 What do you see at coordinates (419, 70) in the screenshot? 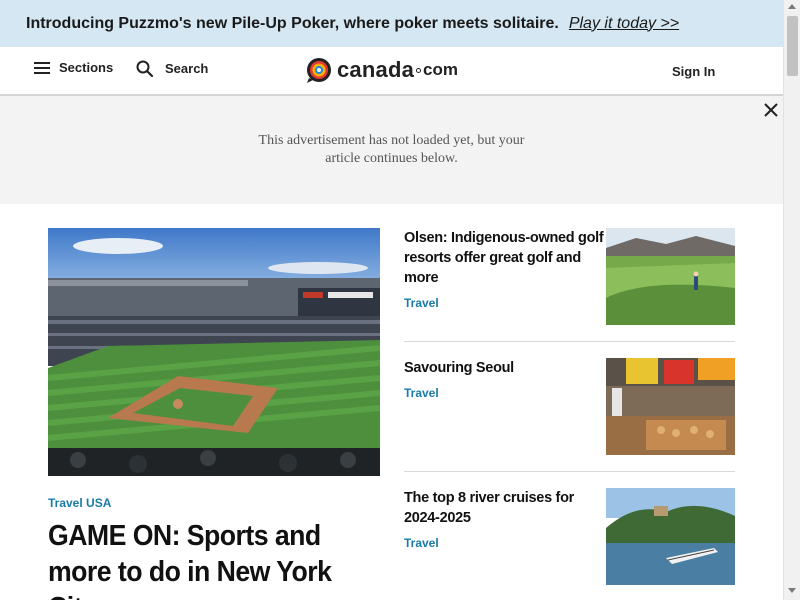
I see `logo-dot` at bounding box center [419, 70].